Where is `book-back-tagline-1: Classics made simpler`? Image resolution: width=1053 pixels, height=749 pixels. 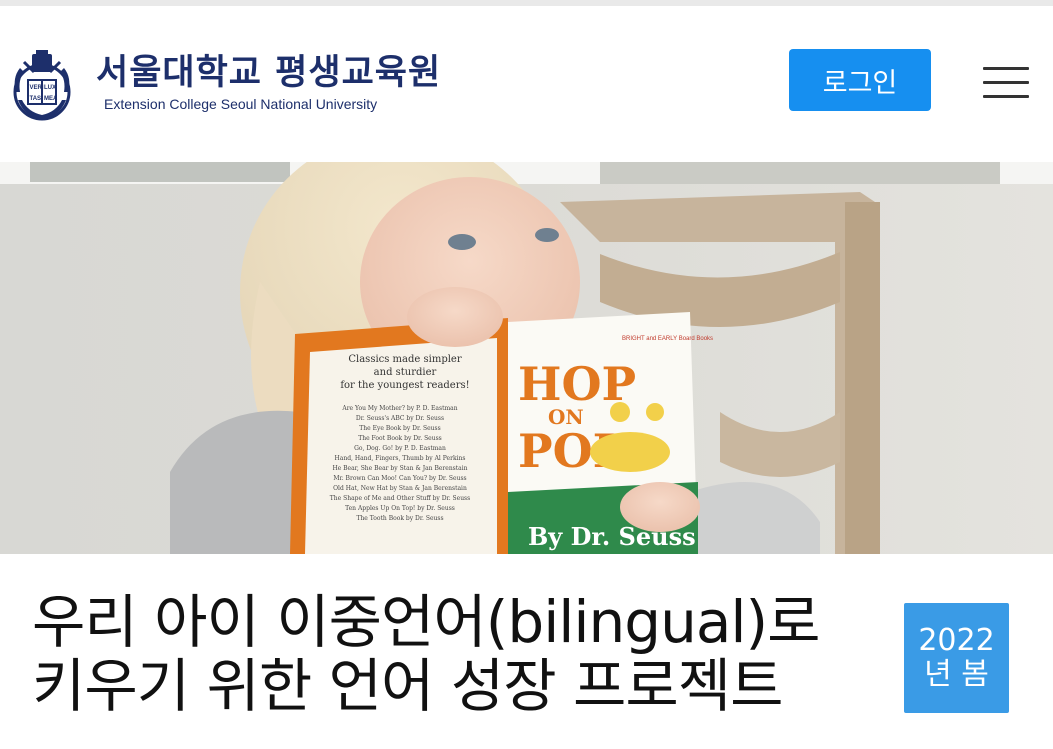 book-back-tagline-1: Classics made simpler is located at coordinates (404, 359).